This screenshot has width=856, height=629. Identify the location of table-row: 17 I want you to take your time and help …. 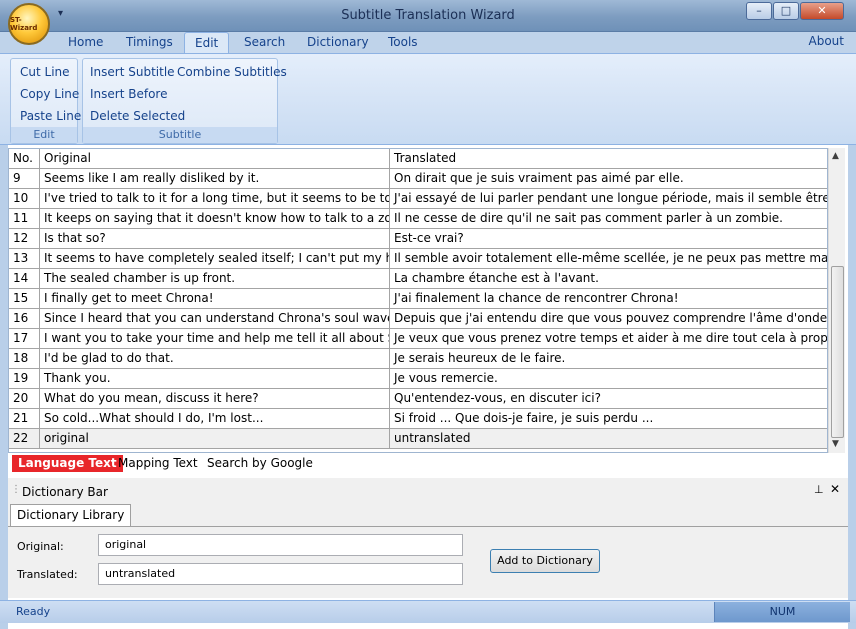
(418, 339).